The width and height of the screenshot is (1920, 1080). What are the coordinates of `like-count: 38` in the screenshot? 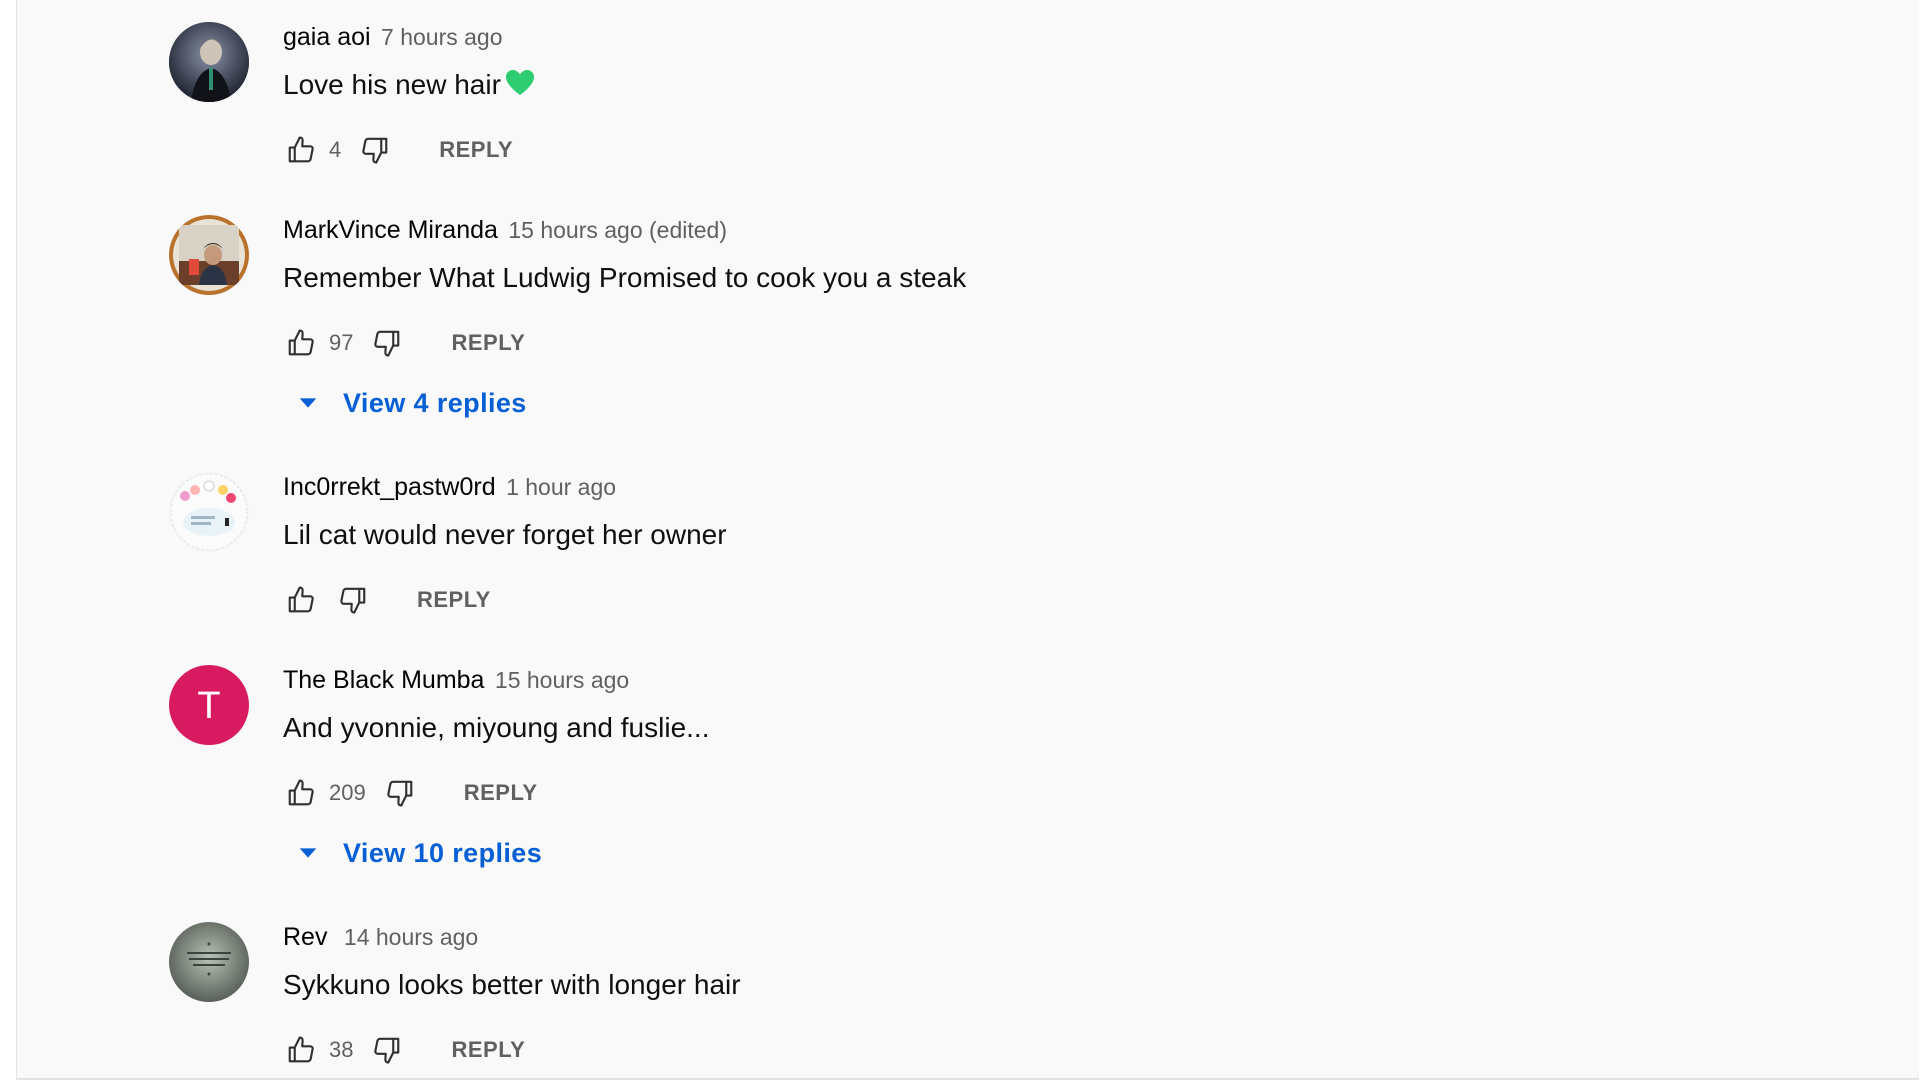 It's located at (341, 1049).